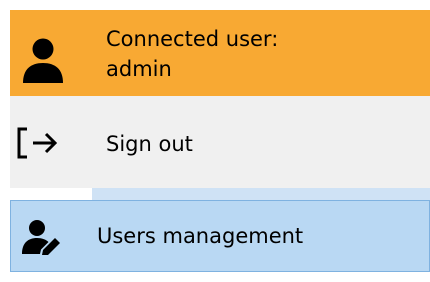  Describe the element at coordinates (149, 144) in the screenshot. I see `sign-out-label: Sign out` at that location.